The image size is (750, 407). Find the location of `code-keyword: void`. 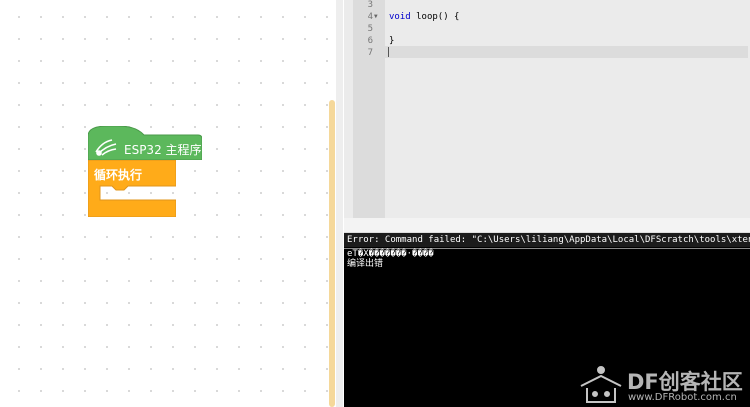

code-keyword: void is located at coordinates (400, 17).